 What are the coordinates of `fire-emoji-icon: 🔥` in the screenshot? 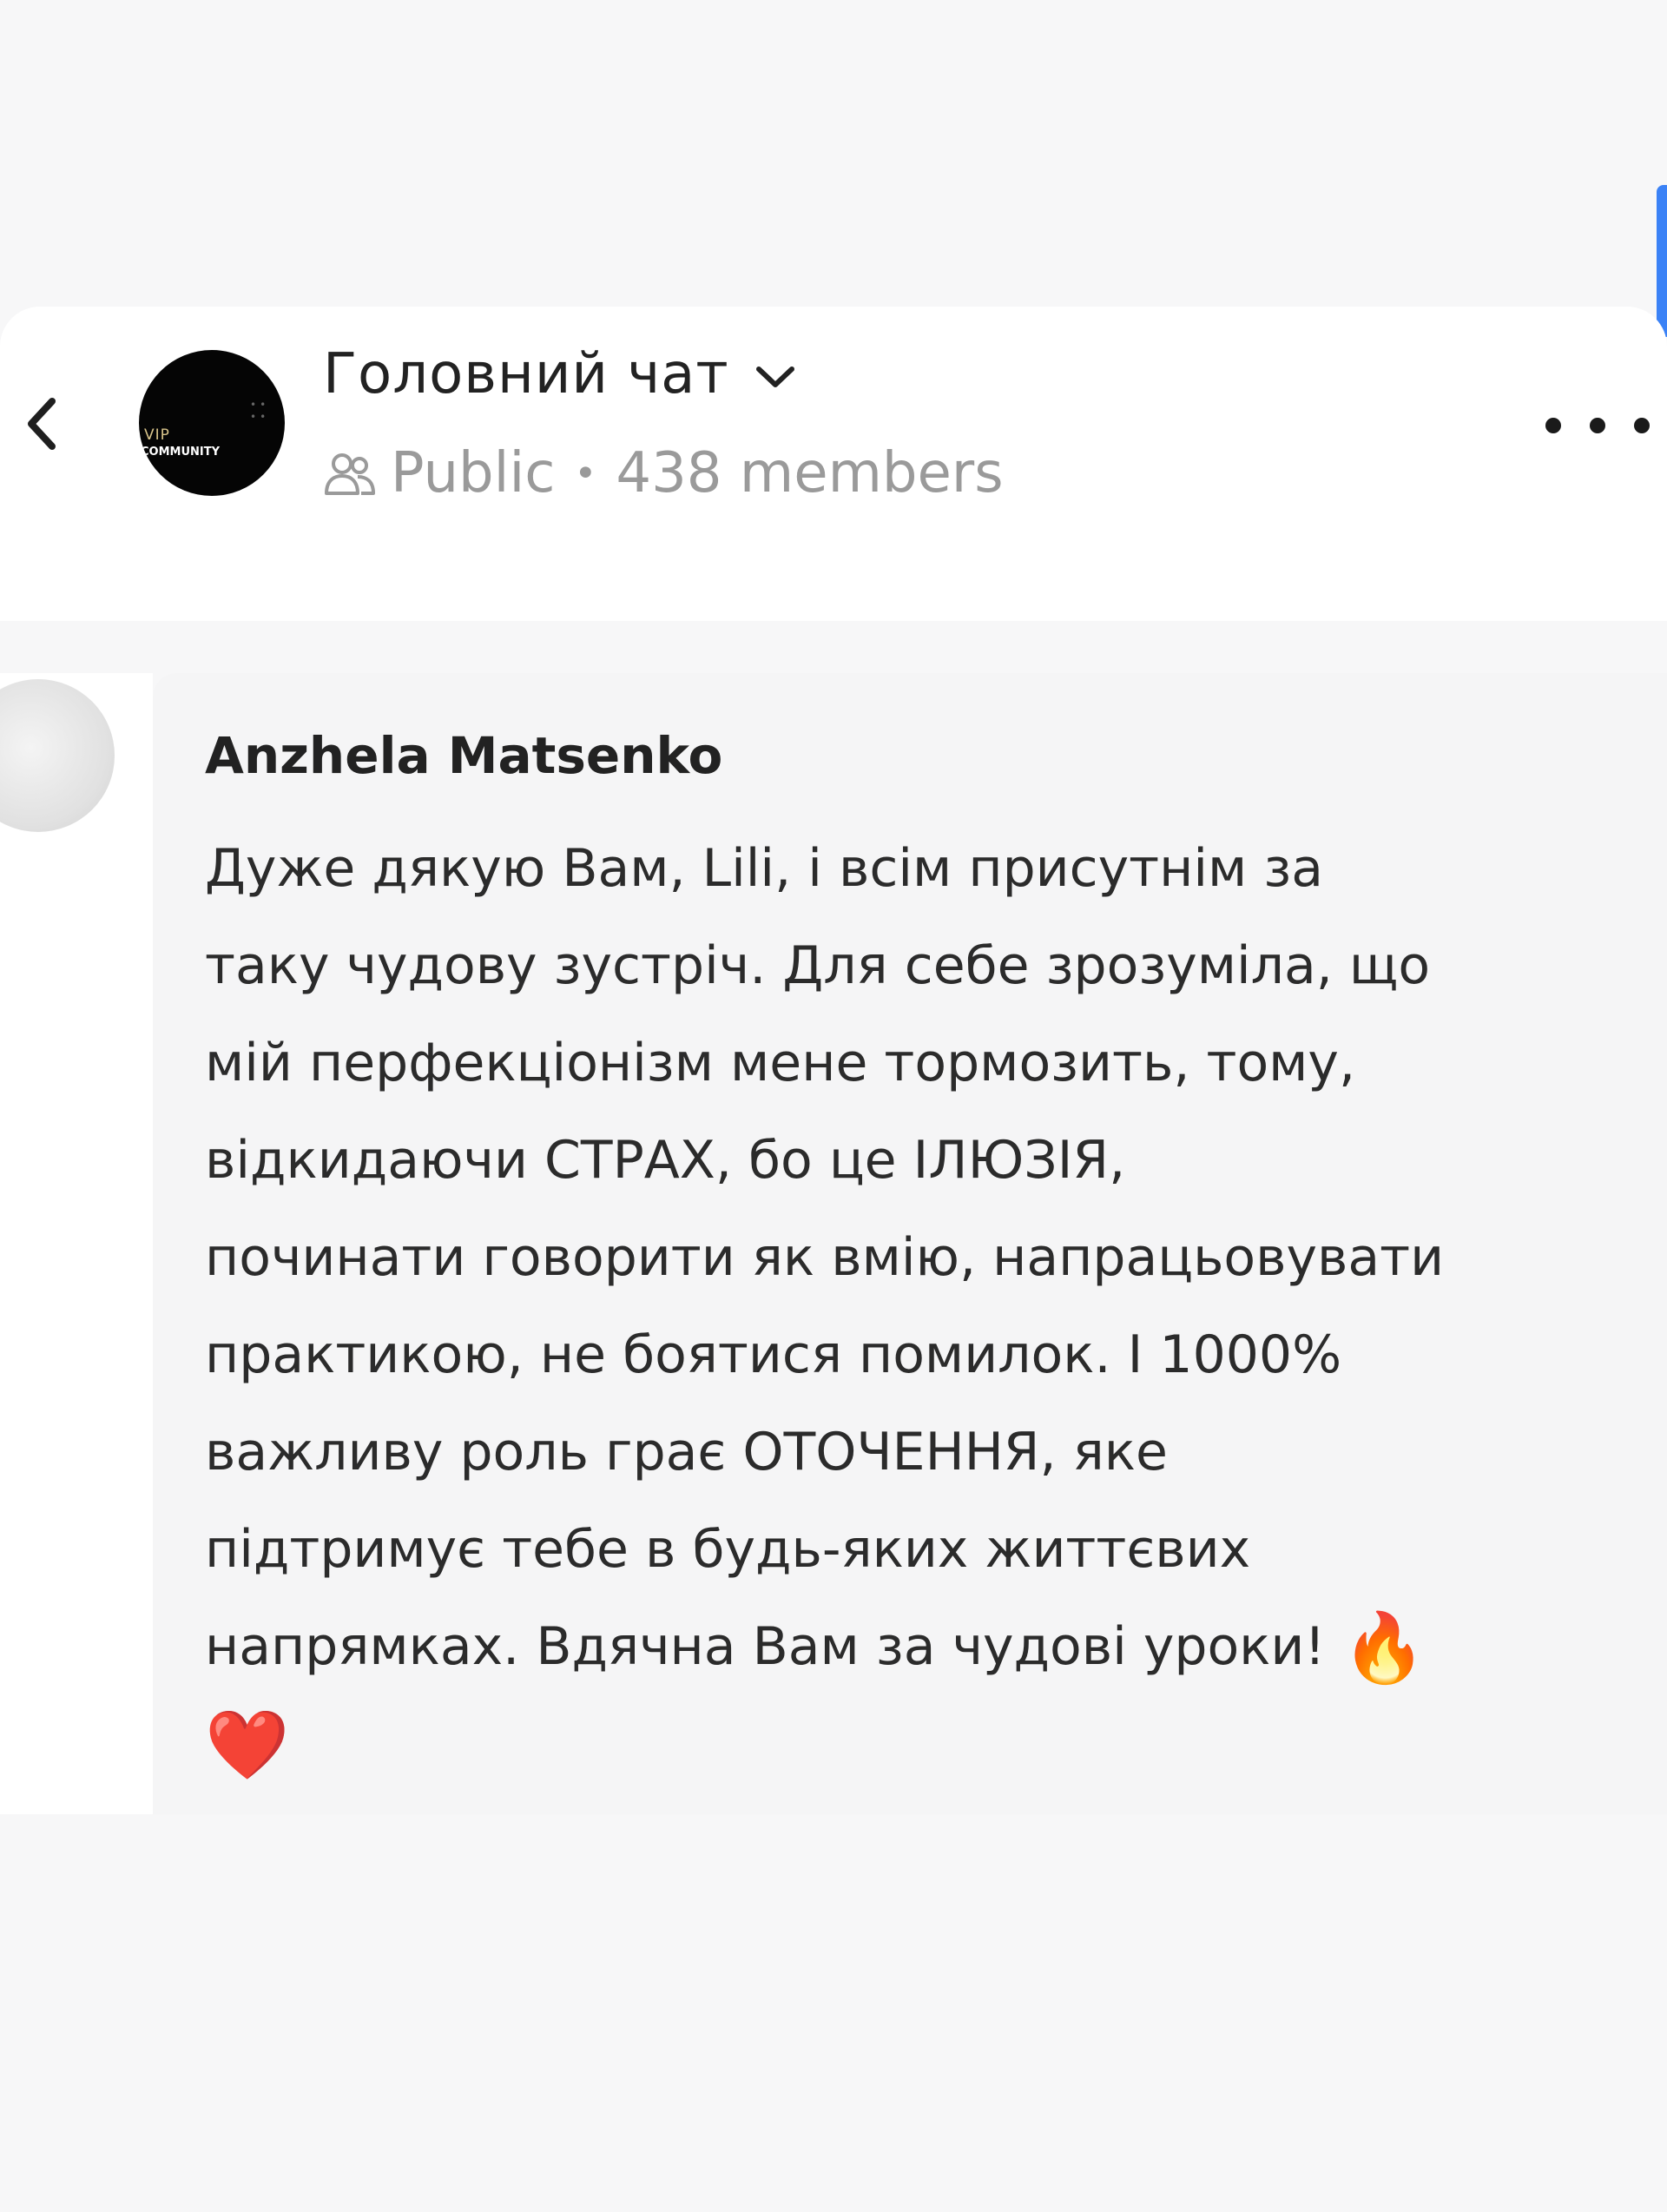 It's located at (1384, 1648).